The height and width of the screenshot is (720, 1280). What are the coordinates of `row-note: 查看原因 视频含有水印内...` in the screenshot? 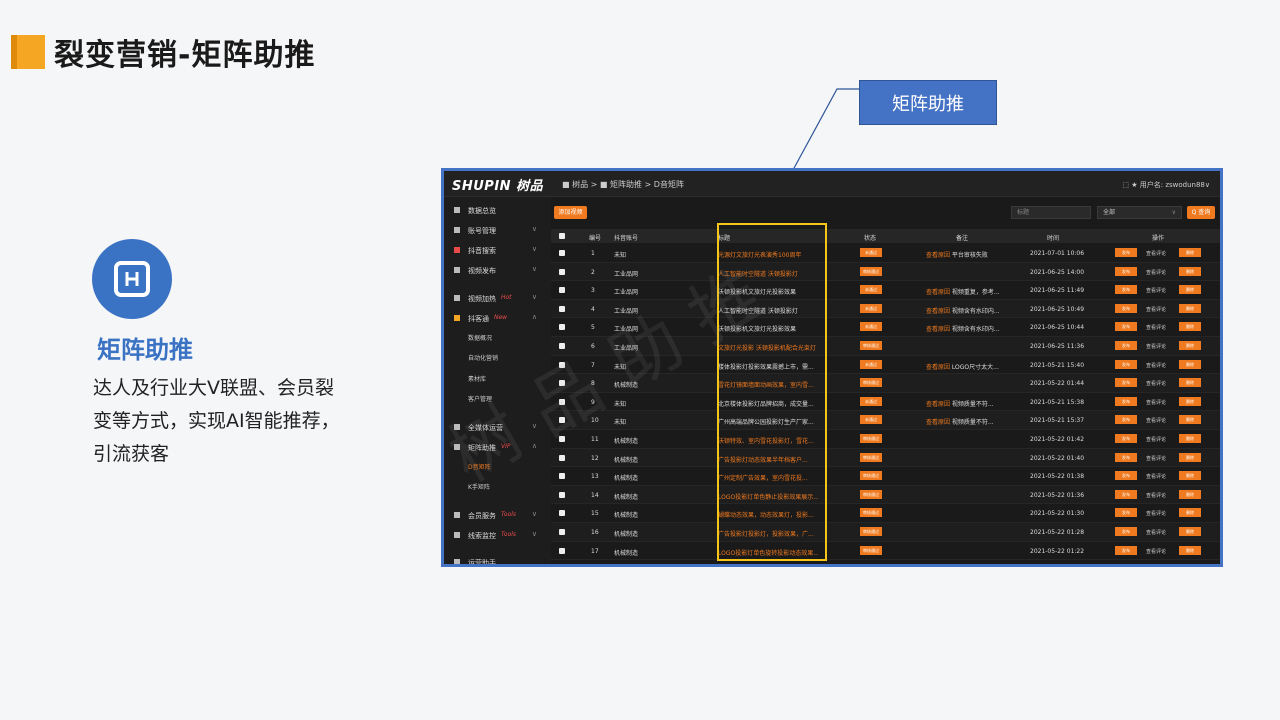 It's located at (966, 310).